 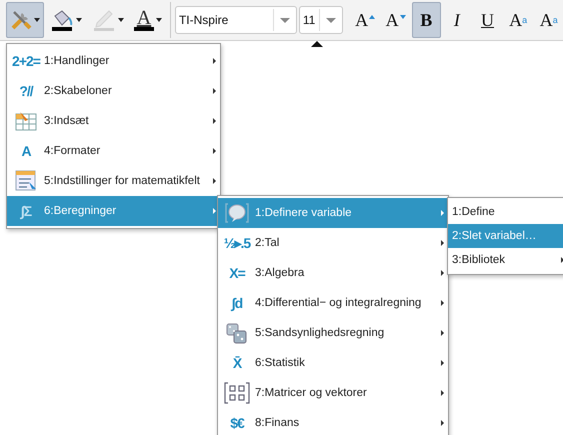 I want to click on menu-item-label: 2:Tal, so click(x=267, y=243).